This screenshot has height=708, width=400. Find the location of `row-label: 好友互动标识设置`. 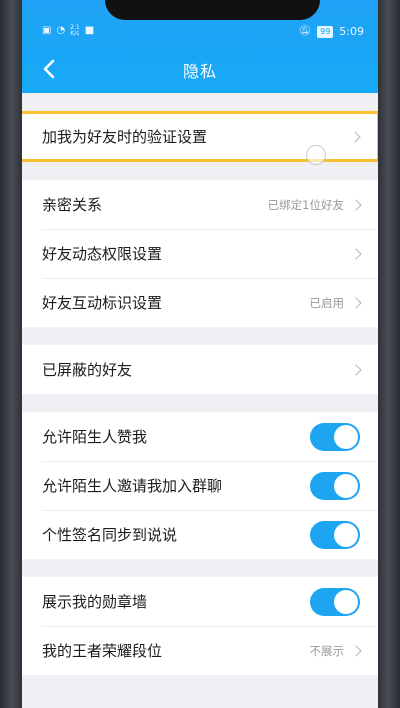

row-label: 好友互动标识设置 is located at coordinates (102, 303).